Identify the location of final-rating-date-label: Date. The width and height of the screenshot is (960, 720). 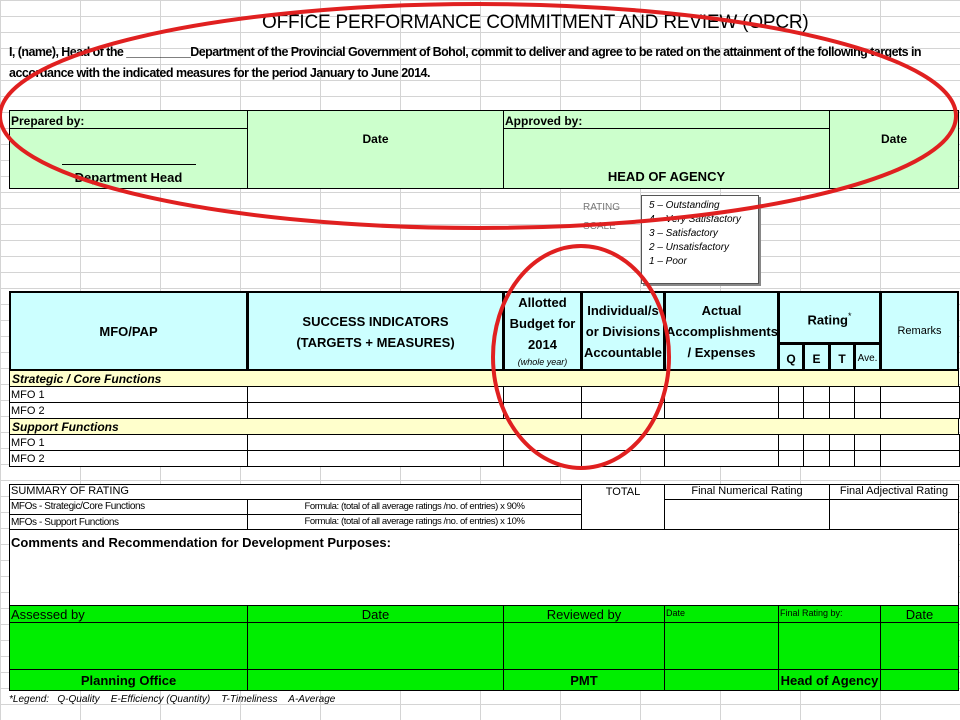
(919, 614).